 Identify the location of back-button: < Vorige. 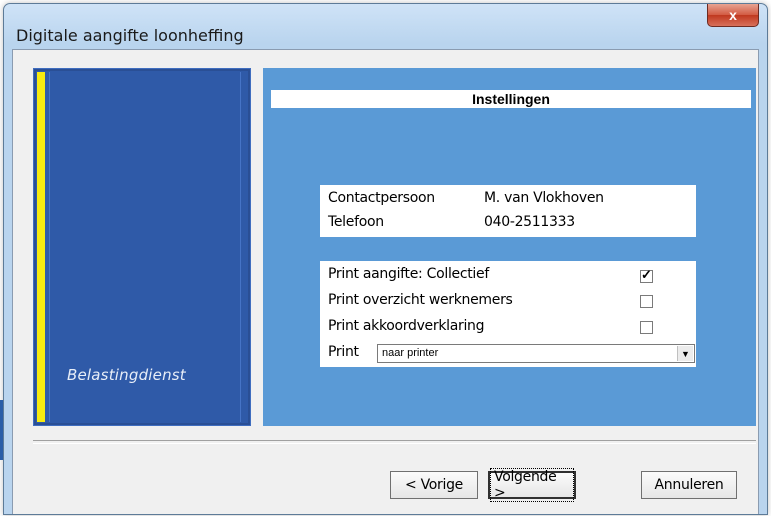
(434, 485).